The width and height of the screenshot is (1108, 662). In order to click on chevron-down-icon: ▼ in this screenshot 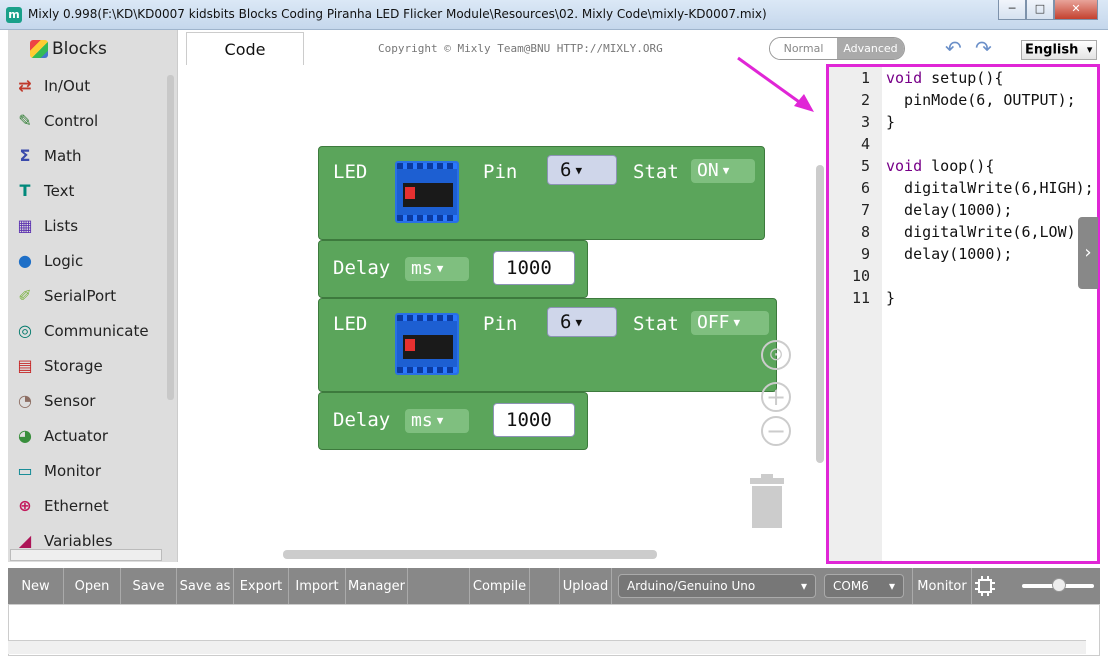, I will do `click(737, 322)`.